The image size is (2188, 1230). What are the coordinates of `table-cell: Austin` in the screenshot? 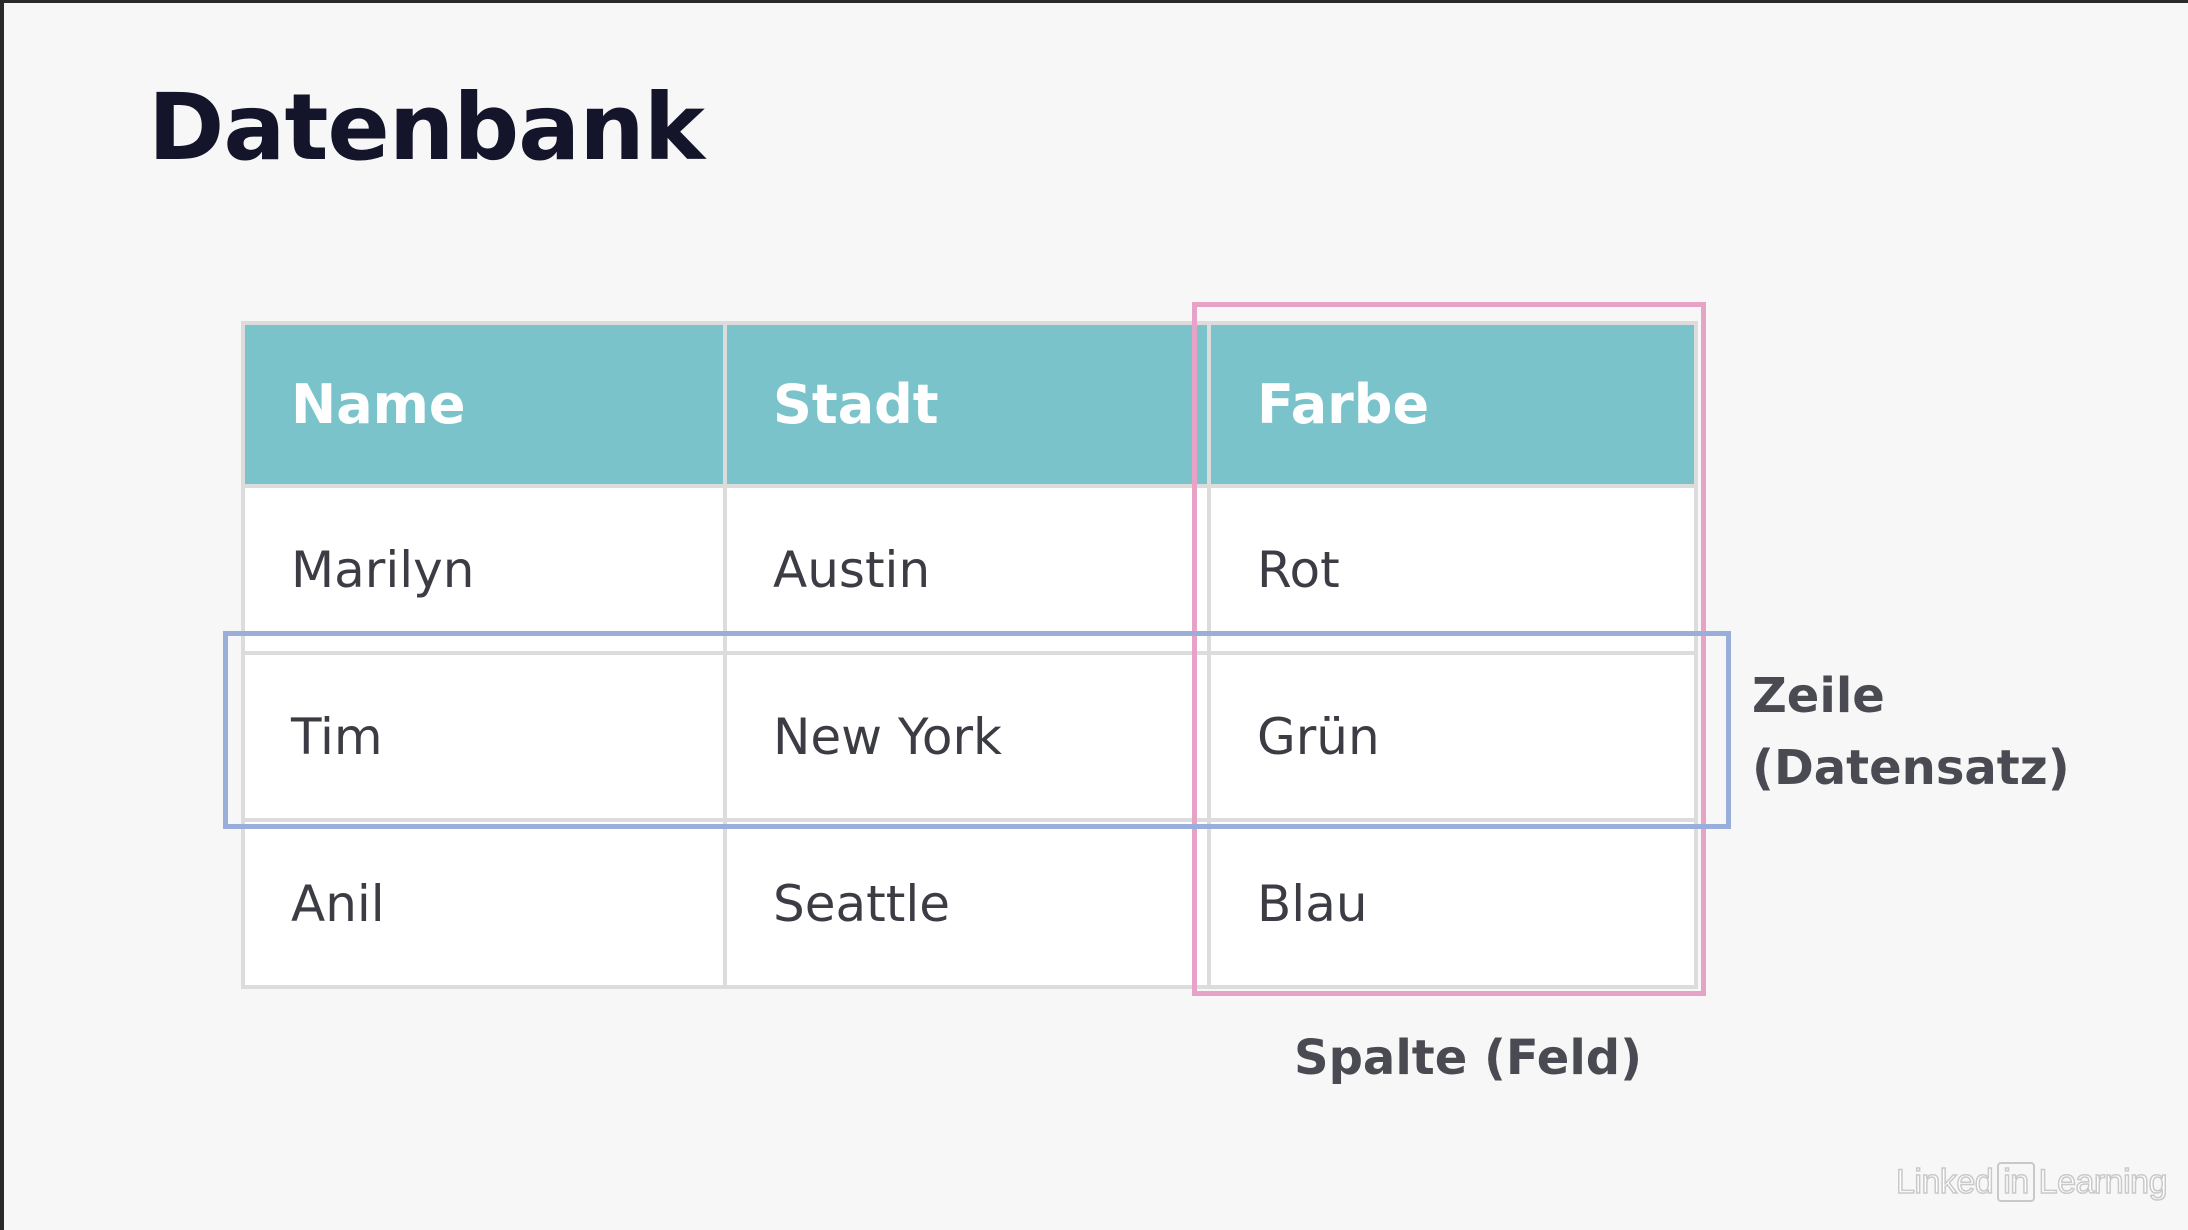 It's located at (967, 569).